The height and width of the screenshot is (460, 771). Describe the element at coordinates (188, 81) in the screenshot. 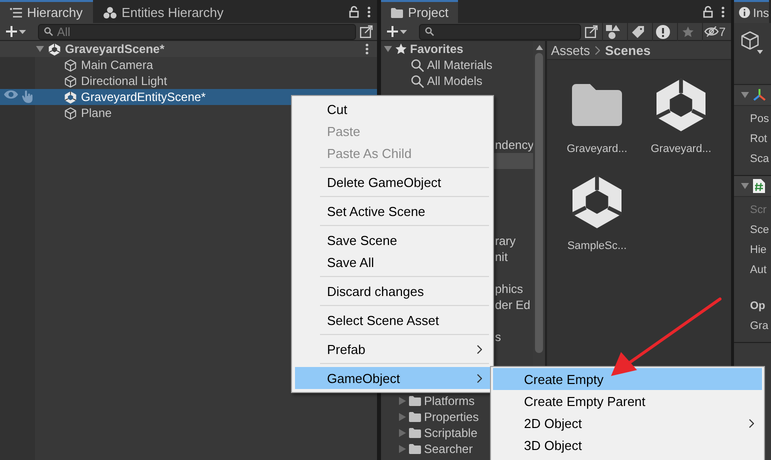

I see `hierarchy-item: Directional Light` at that location.